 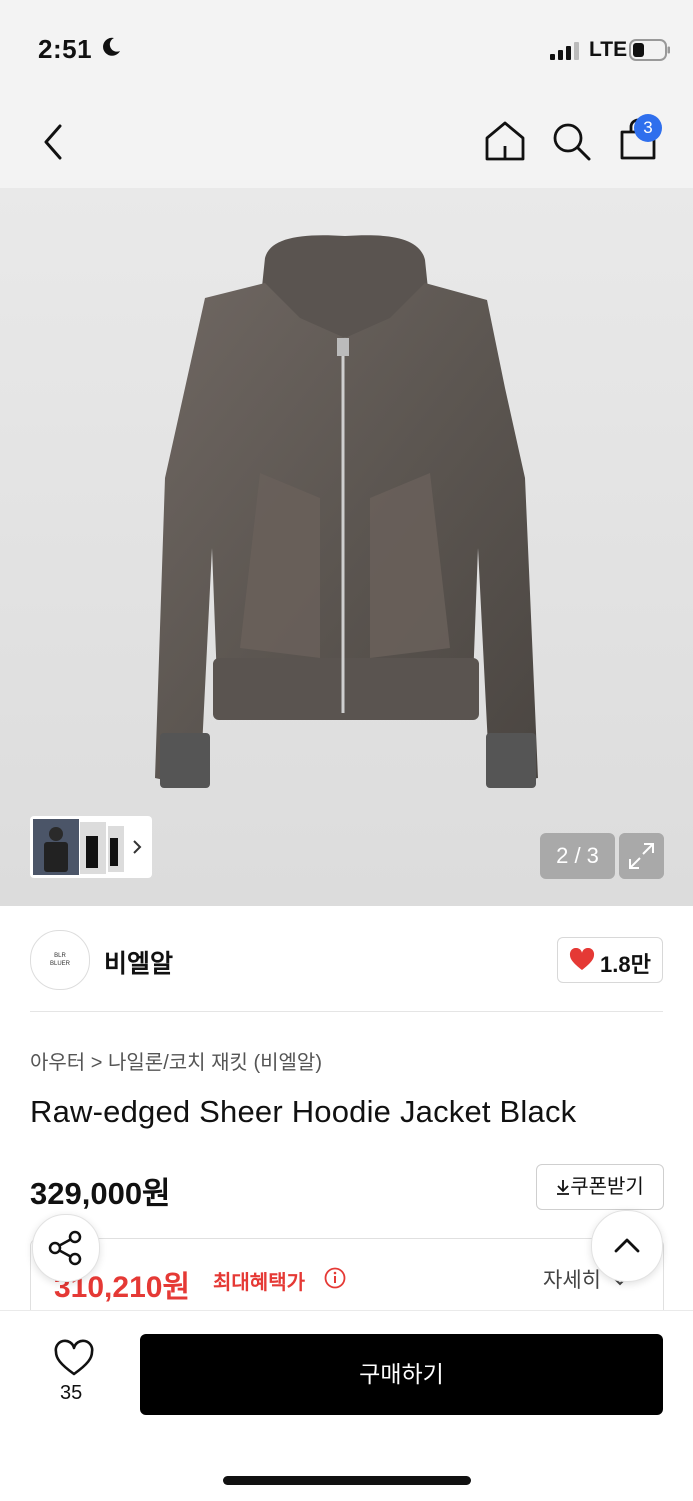 I want to click on brand-like-count: 1.8만, so click(x=625, y=964).